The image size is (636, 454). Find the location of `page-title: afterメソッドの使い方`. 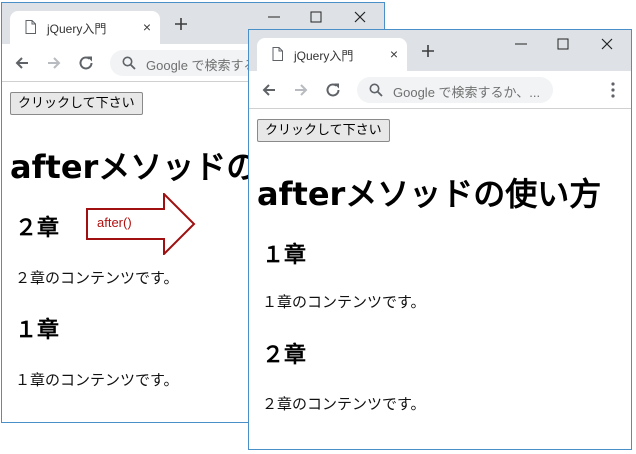

page-title: afterメソッドの使い方 is located at coordinates (429, 194).